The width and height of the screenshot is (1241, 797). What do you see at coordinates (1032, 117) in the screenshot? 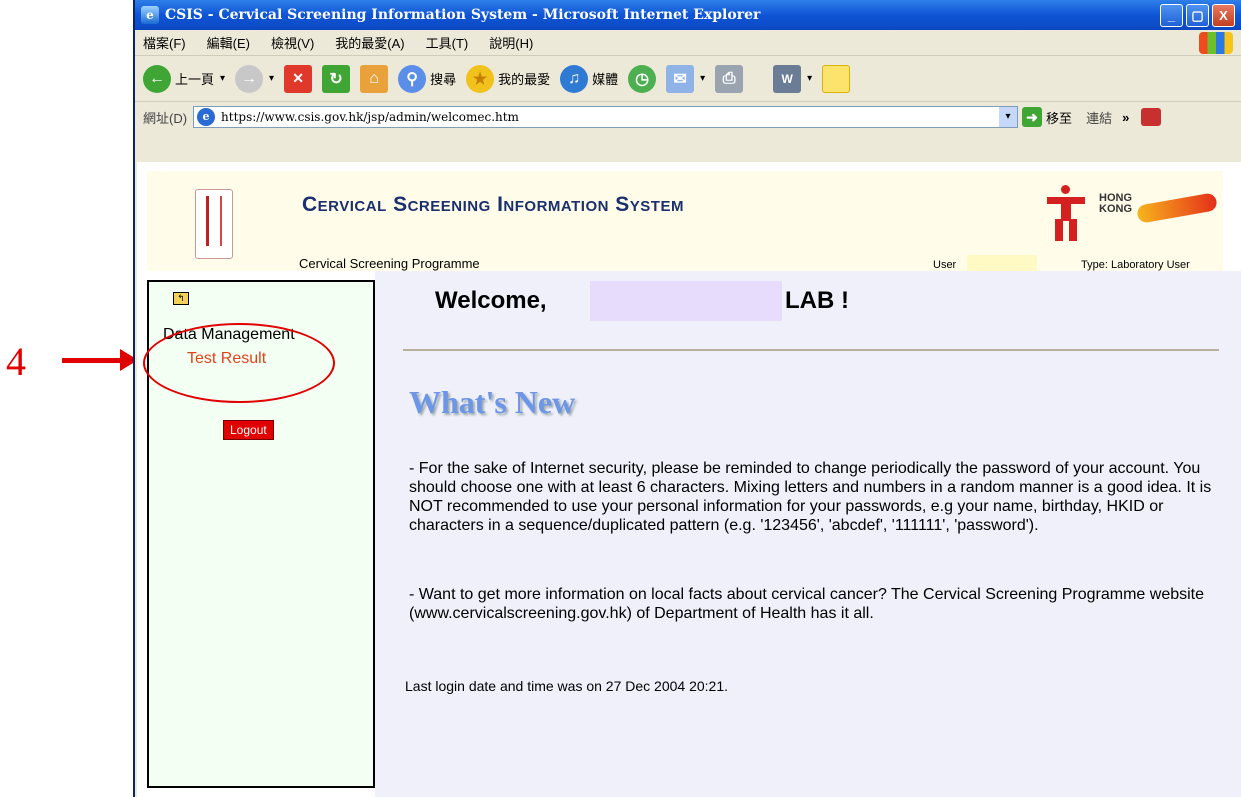
I see `go-arrow-icon: ➜` at bounding box center [1032, 117].